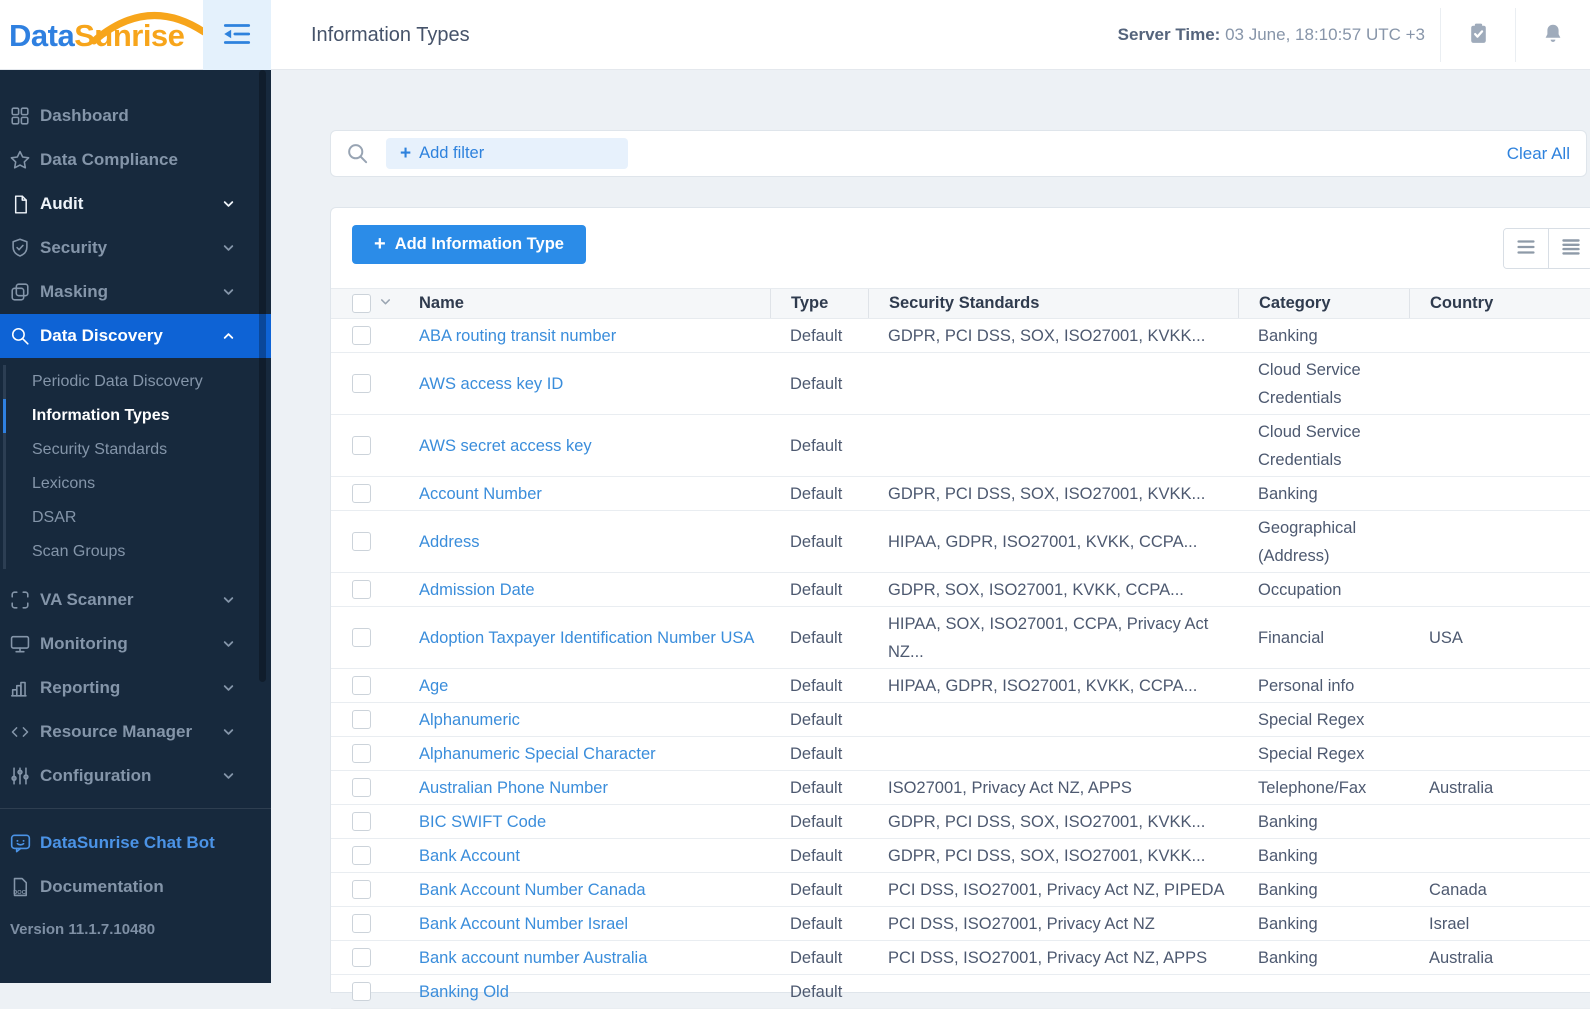 The height and width of the screenshot is (1009, 1590). Describe the element at coordinates (108, 31) in the screenshot. I see `brand-logo-text: DataSunrise` at that location.